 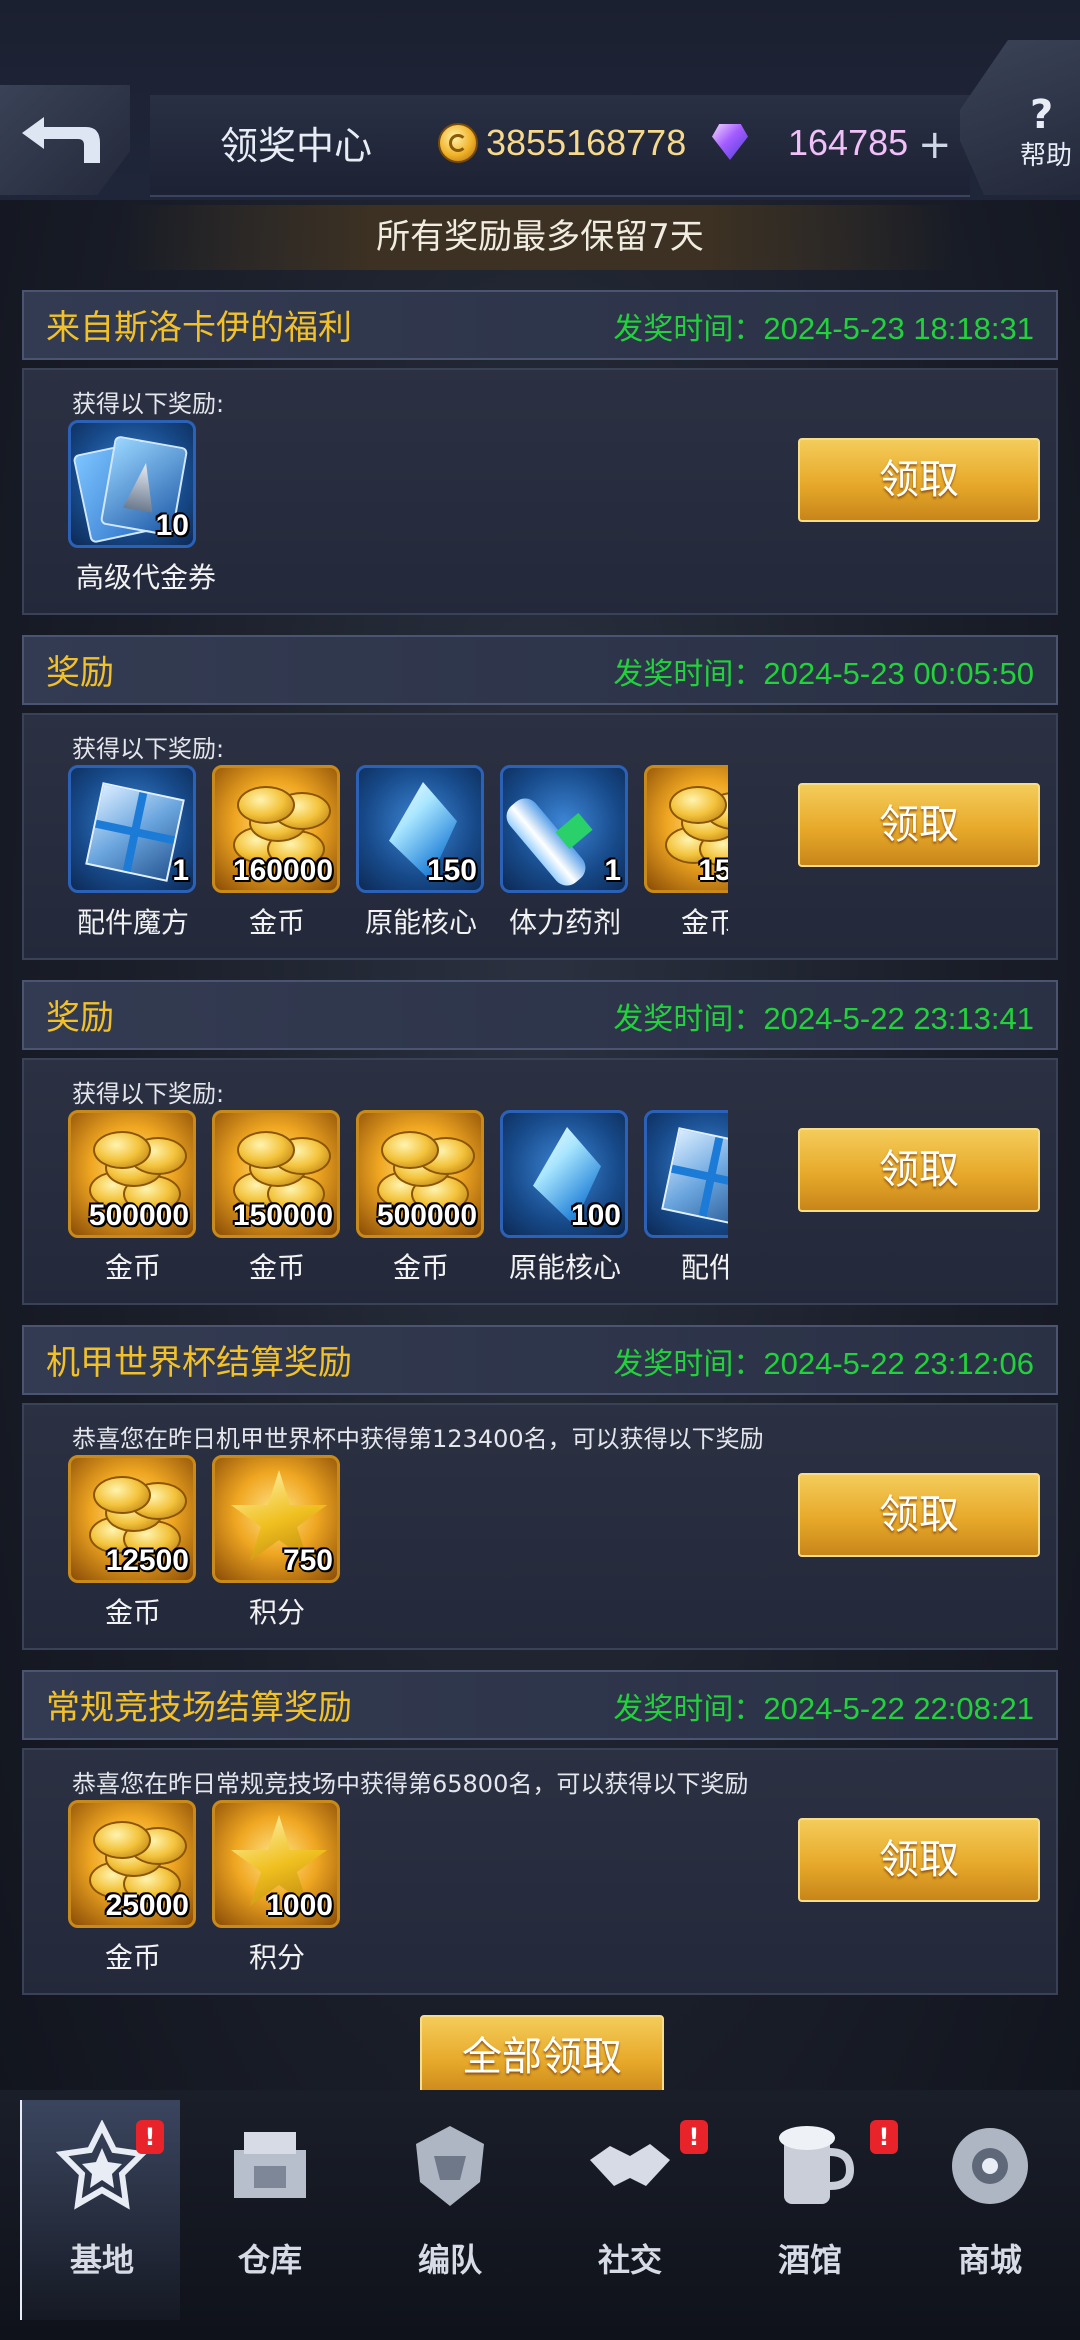 What do you see at coordinates (449, 2260) in the screenshot?
I see `nav-label: 编队` at bounding box center [449, 2260].